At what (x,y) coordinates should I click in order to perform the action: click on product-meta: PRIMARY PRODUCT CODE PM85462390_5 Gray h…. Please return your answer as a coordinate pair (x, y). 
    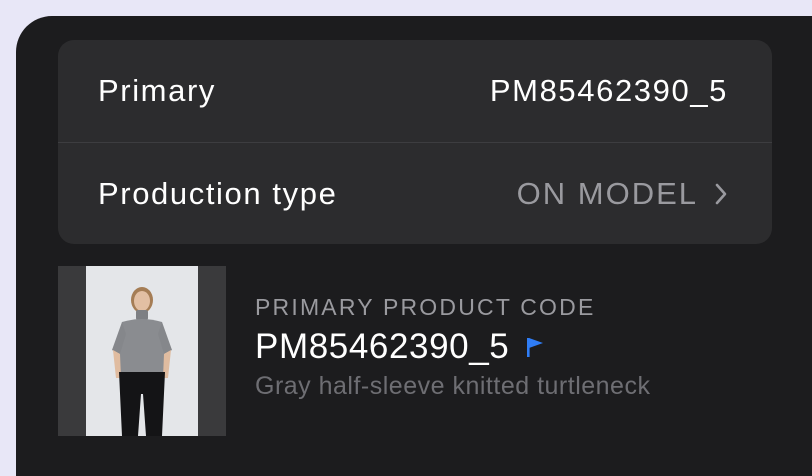
    Looking at the image, I should click on (452, 347).